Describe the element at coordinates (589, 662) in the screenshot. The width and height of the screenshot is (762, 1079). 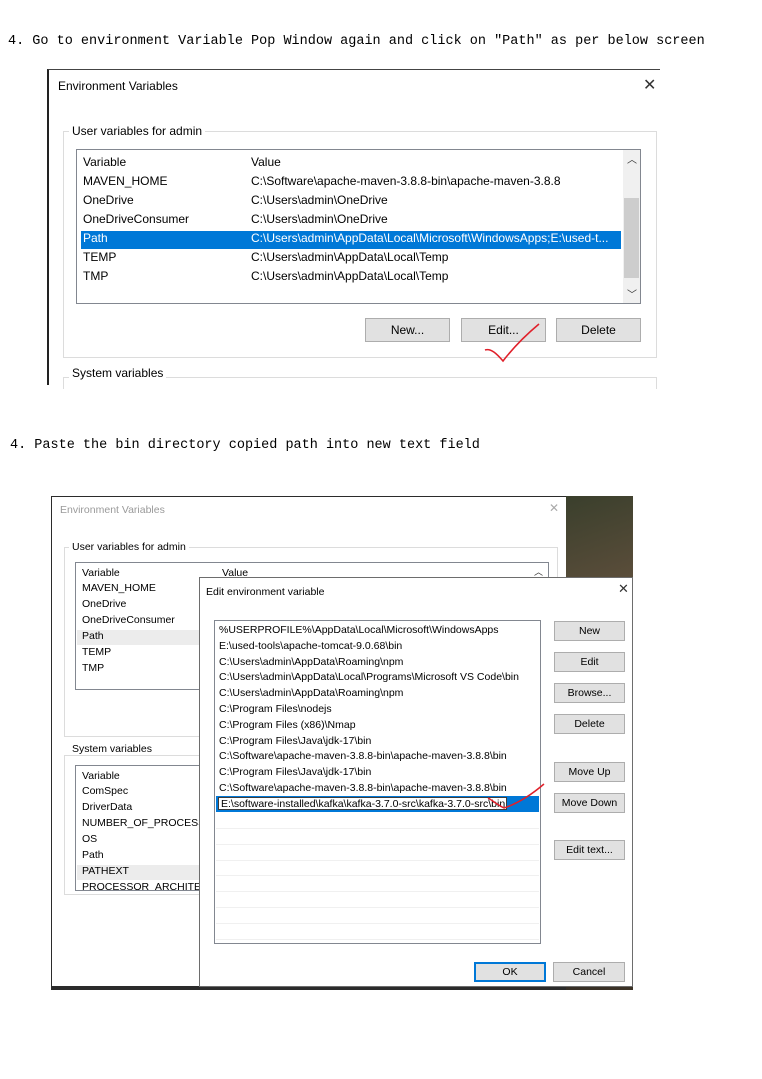
I see `edit-button: Edit` at that location.